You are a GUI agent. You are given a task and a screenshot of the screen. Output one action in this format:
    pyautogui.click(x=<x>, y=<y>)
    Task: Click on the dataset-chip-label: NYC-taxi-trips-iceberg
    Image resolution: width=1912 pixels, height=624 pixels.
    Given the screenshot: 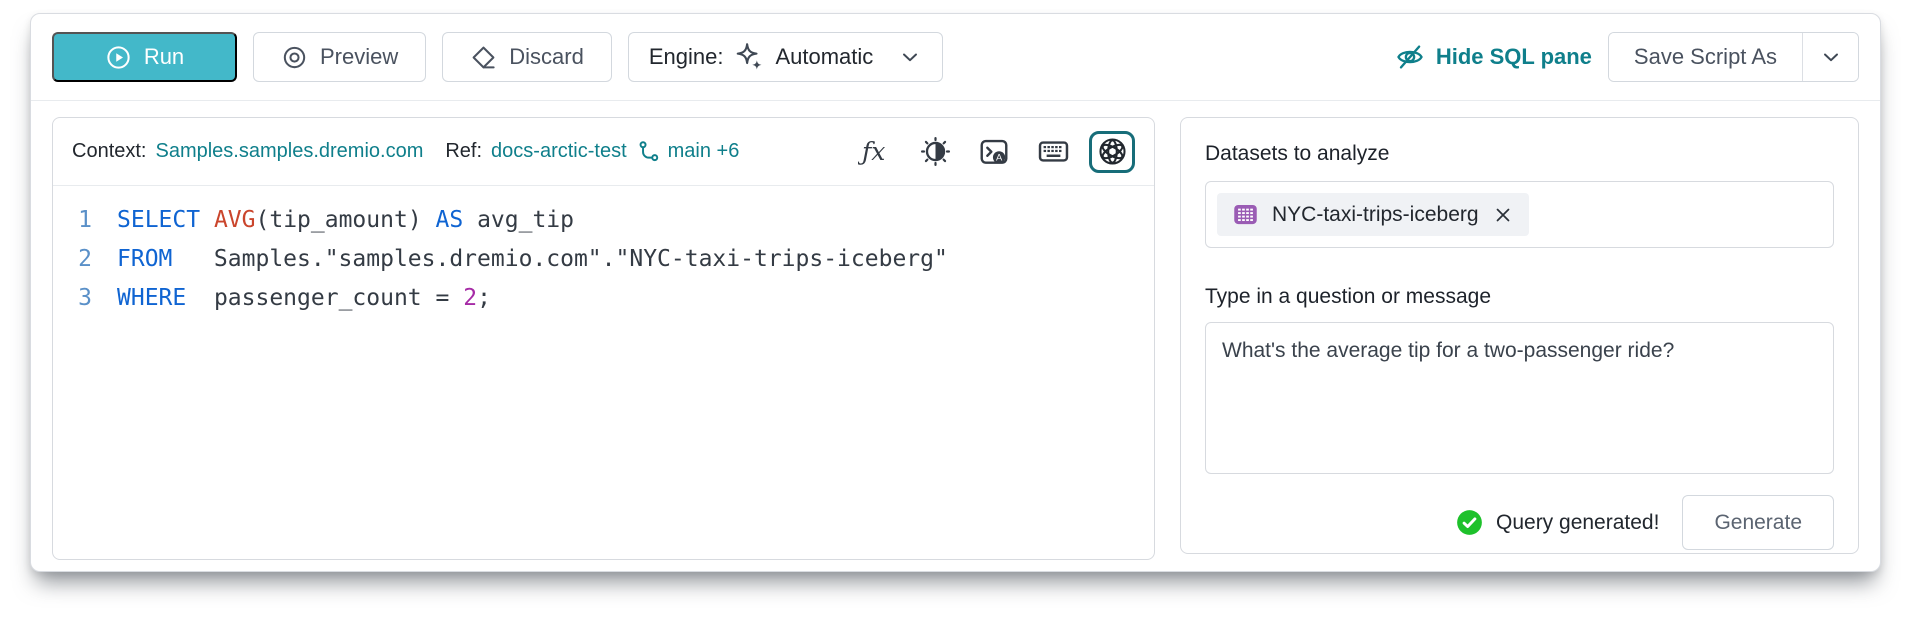 What is the action you would take?
    pyautogui.click(x=1375, y=214)
    